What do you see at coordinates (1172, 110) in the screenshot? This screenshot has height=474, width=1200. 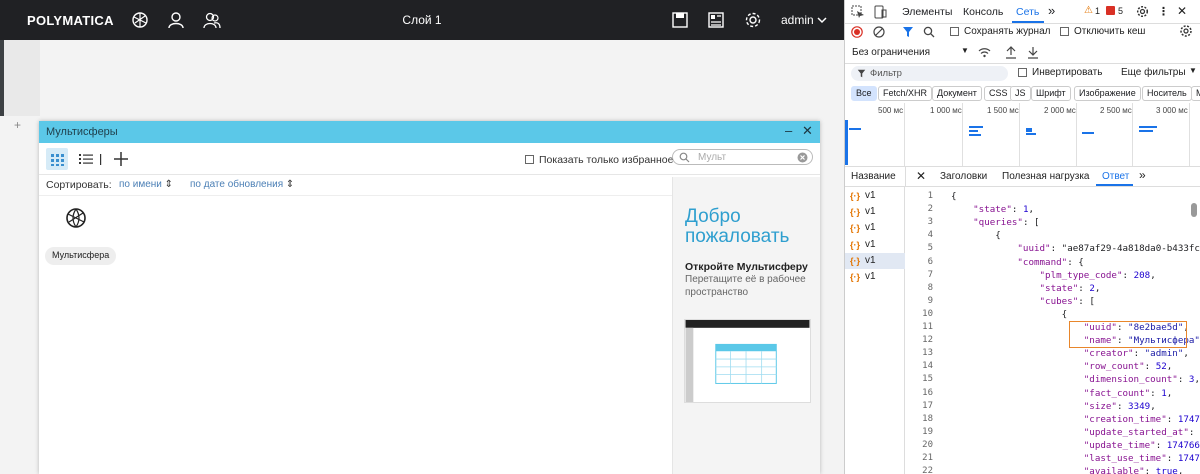 I see `timeline-label: 3 000 мс` at bounding box center [1172, 110].